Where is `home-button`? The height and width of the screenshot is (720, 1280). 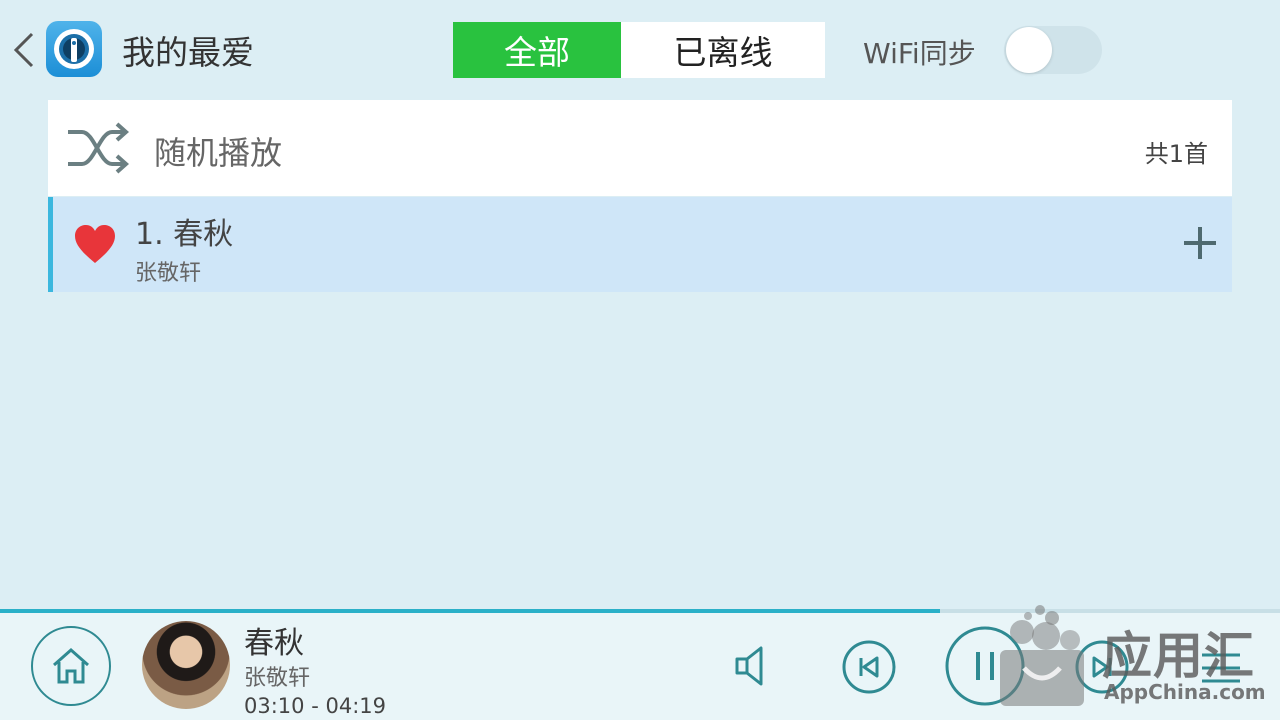 home-button is located at coordinates (71, 666).